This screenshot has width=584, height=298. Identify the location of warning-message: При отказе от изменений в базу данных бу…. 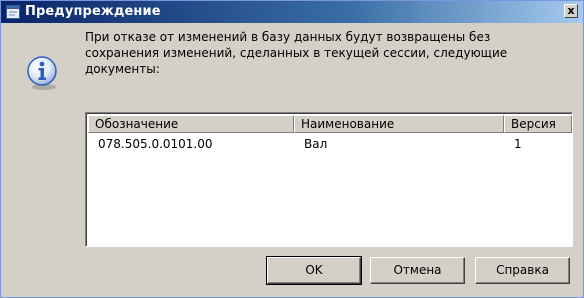
(296, 53).